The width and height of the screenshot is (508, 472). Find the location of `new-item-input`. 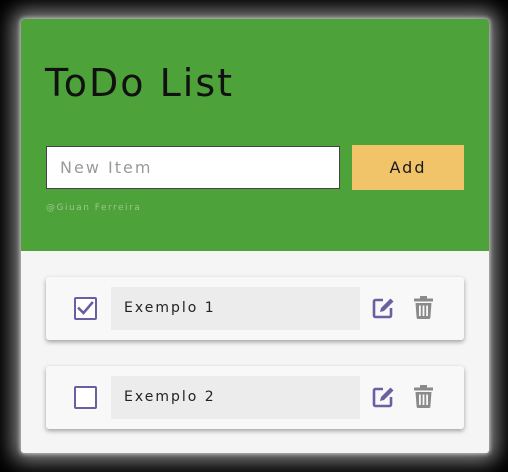

new-item-input is located at coordinates (193, 167).